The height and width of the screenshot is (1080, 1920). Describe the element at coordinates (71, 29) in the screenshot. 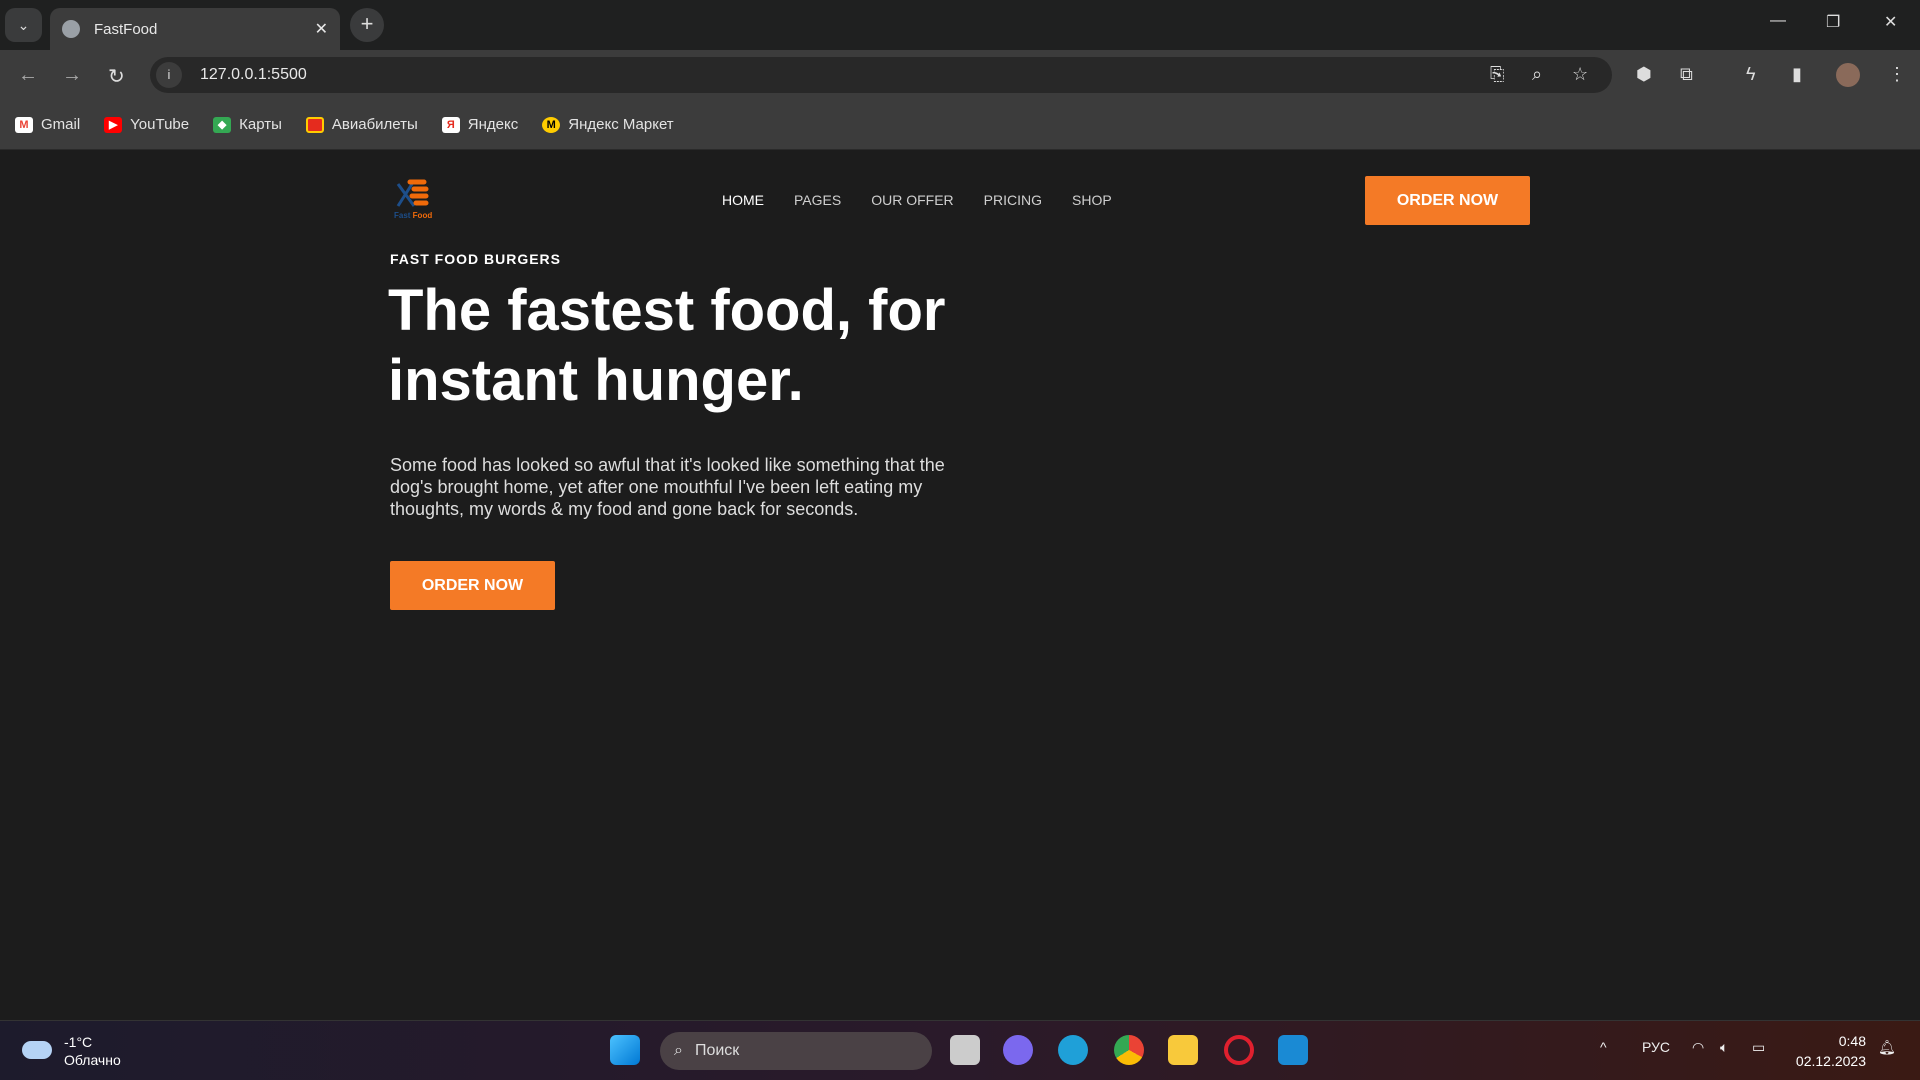

I see `globe-icon` at that location.